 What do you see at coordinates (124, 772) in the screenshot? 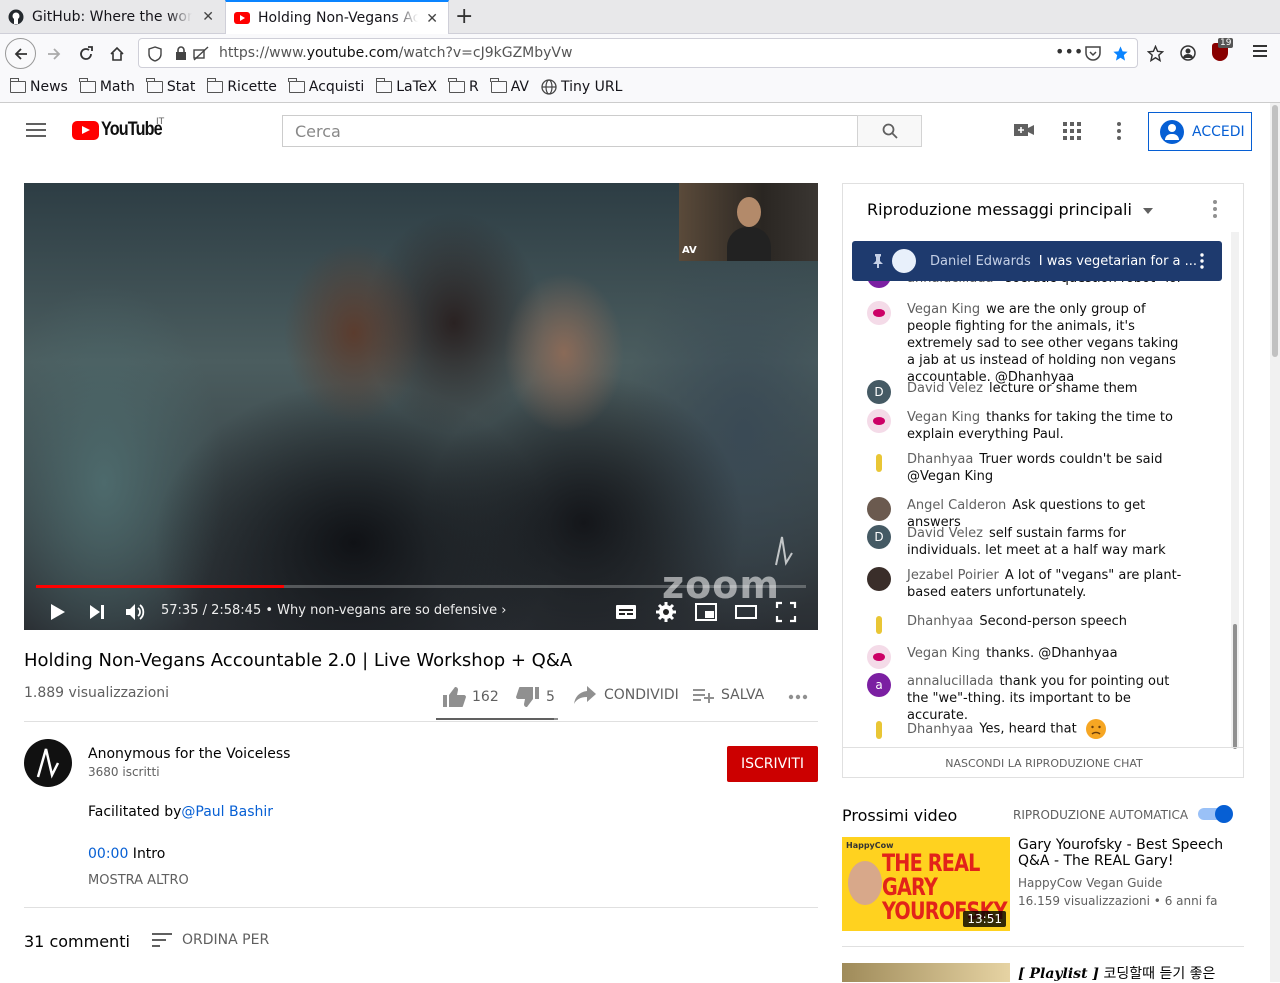
I see `subscriber-count: 3680 iscritti` at bounding box center [124, 772].